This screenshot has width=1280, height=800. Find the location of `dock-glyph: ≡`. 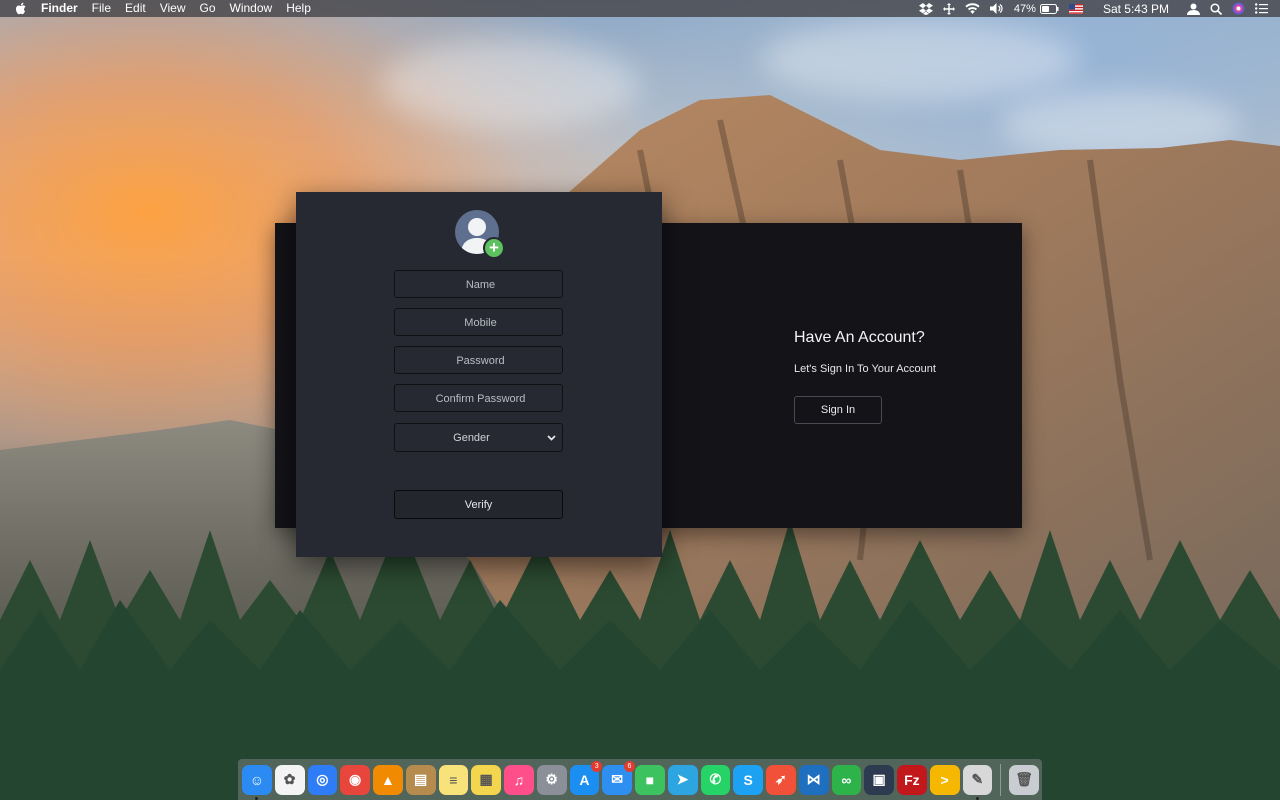

dock-glyph: ≡ is located at coordinates (453, 779).